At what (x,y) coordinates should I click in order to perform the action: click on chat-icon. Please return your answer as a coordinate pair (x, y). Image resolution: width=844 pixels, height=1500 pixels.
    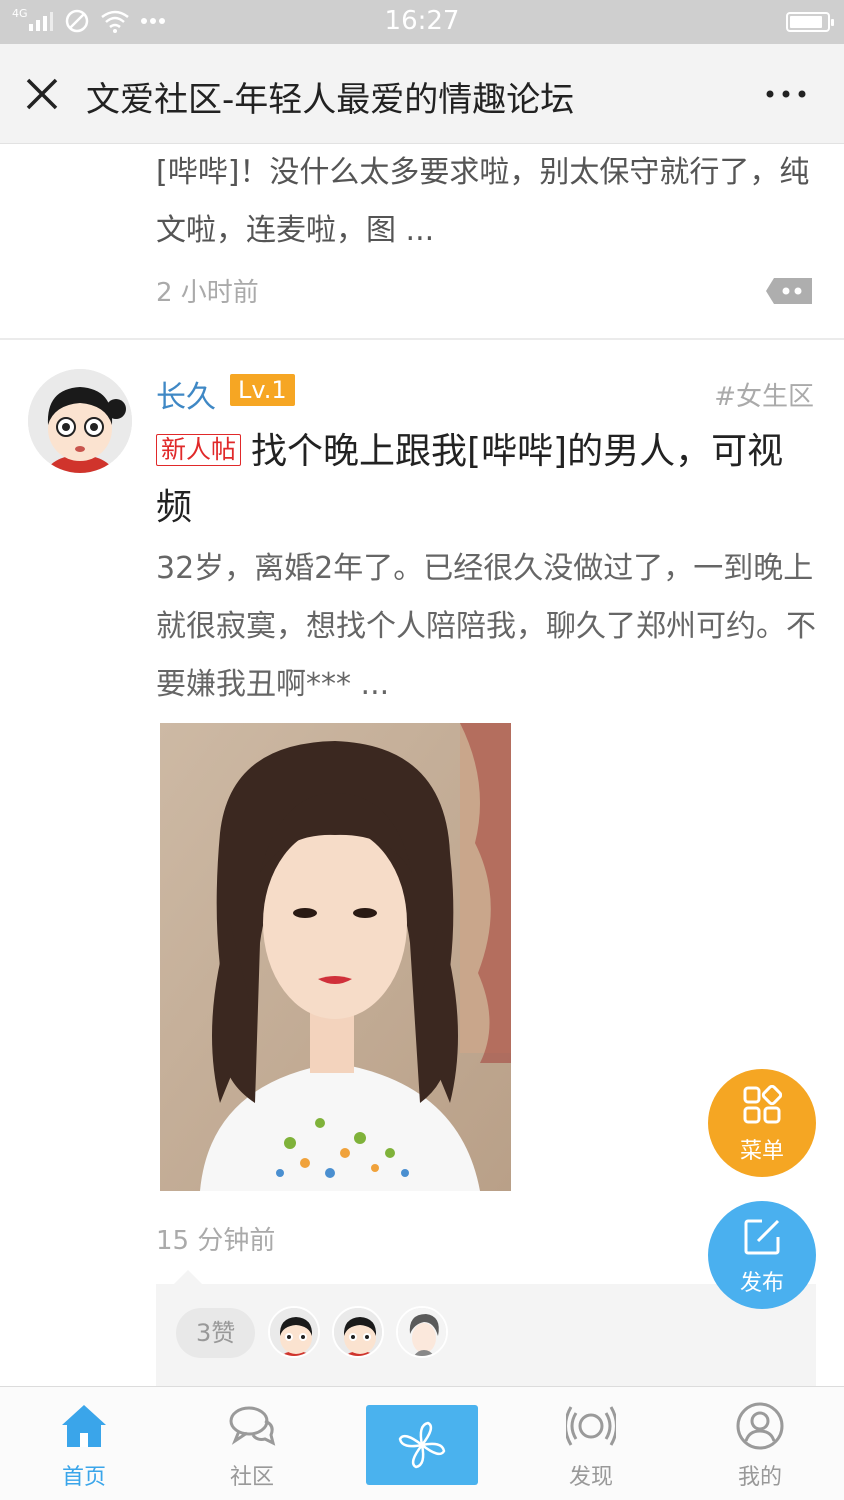
    Looking at the image, I should click on (252, 1426).